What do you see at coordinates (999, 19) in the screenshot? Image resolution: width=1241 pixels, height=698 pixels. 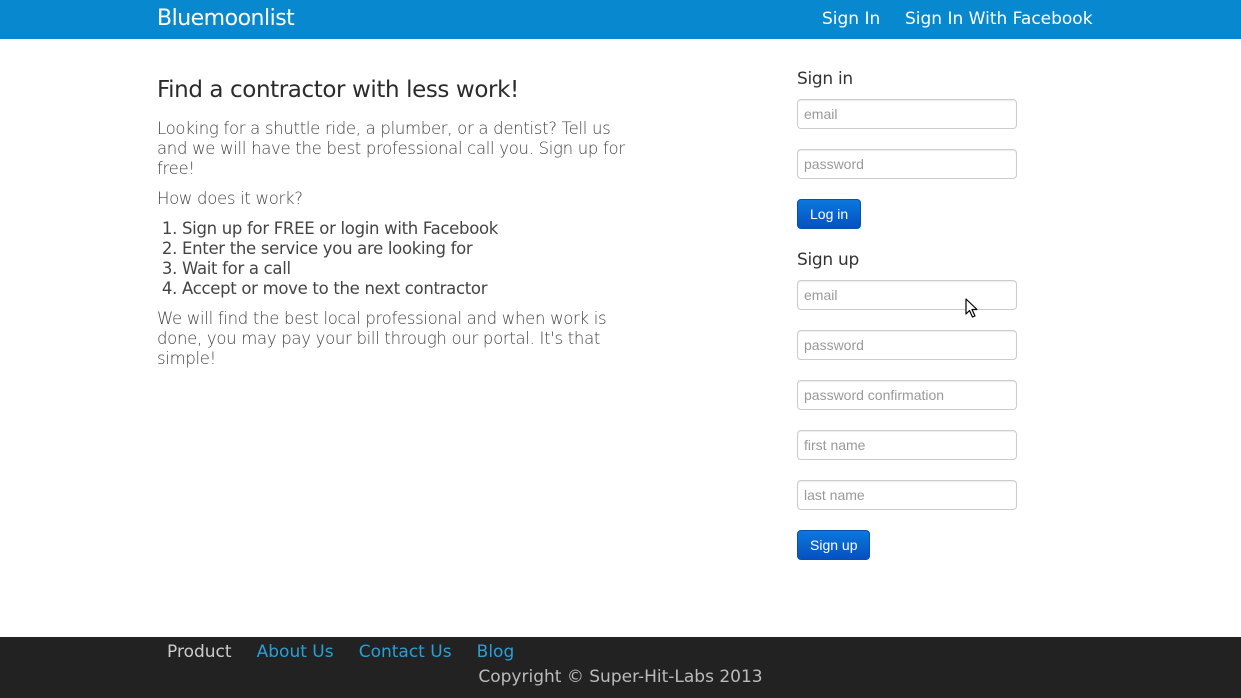 I see `nav-sign-in-facebook-link: Sign In With Facebook` at bounding box center [999, 19].